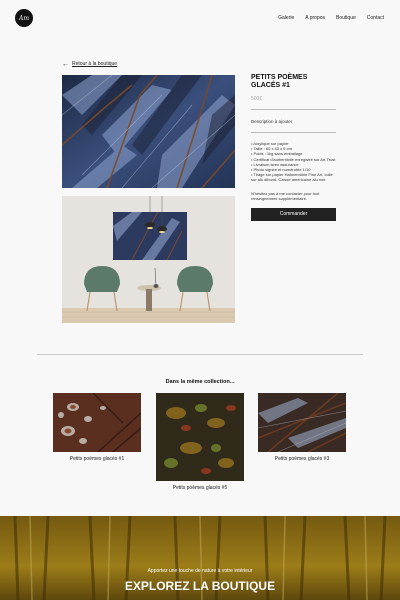 Image resolution: width=400 pixels, height=600 pixels. I want to click on interior-mockup-photo, so click(148, 259).